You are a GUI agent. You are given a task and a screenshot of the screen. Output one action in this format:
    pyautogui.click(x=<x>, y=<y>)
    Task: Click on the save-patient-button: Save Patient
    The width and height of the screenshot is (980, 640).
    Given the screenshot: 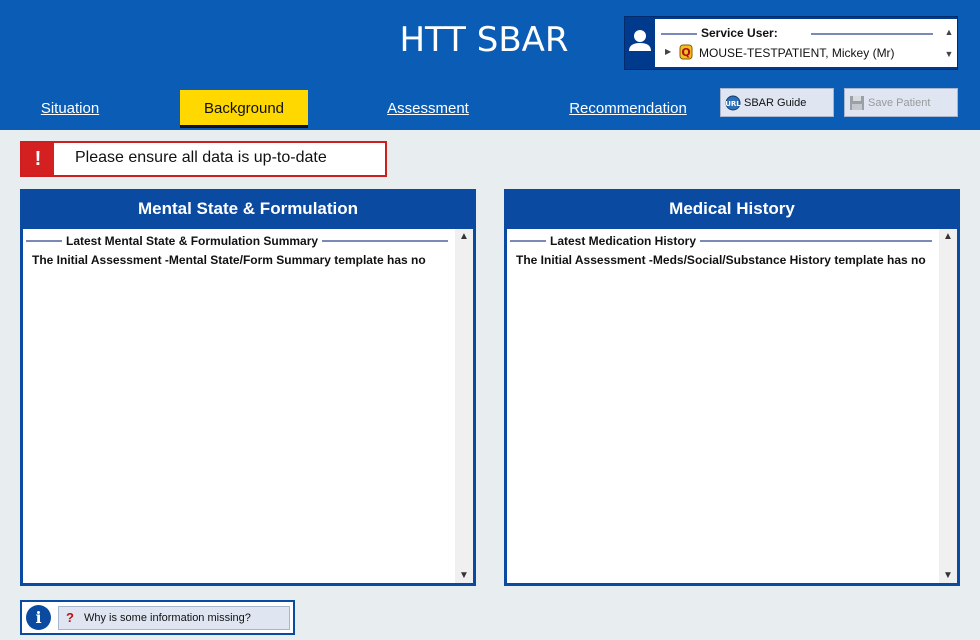 What is the action you would take?
    pyautogui.click(x=901, y=102)
    